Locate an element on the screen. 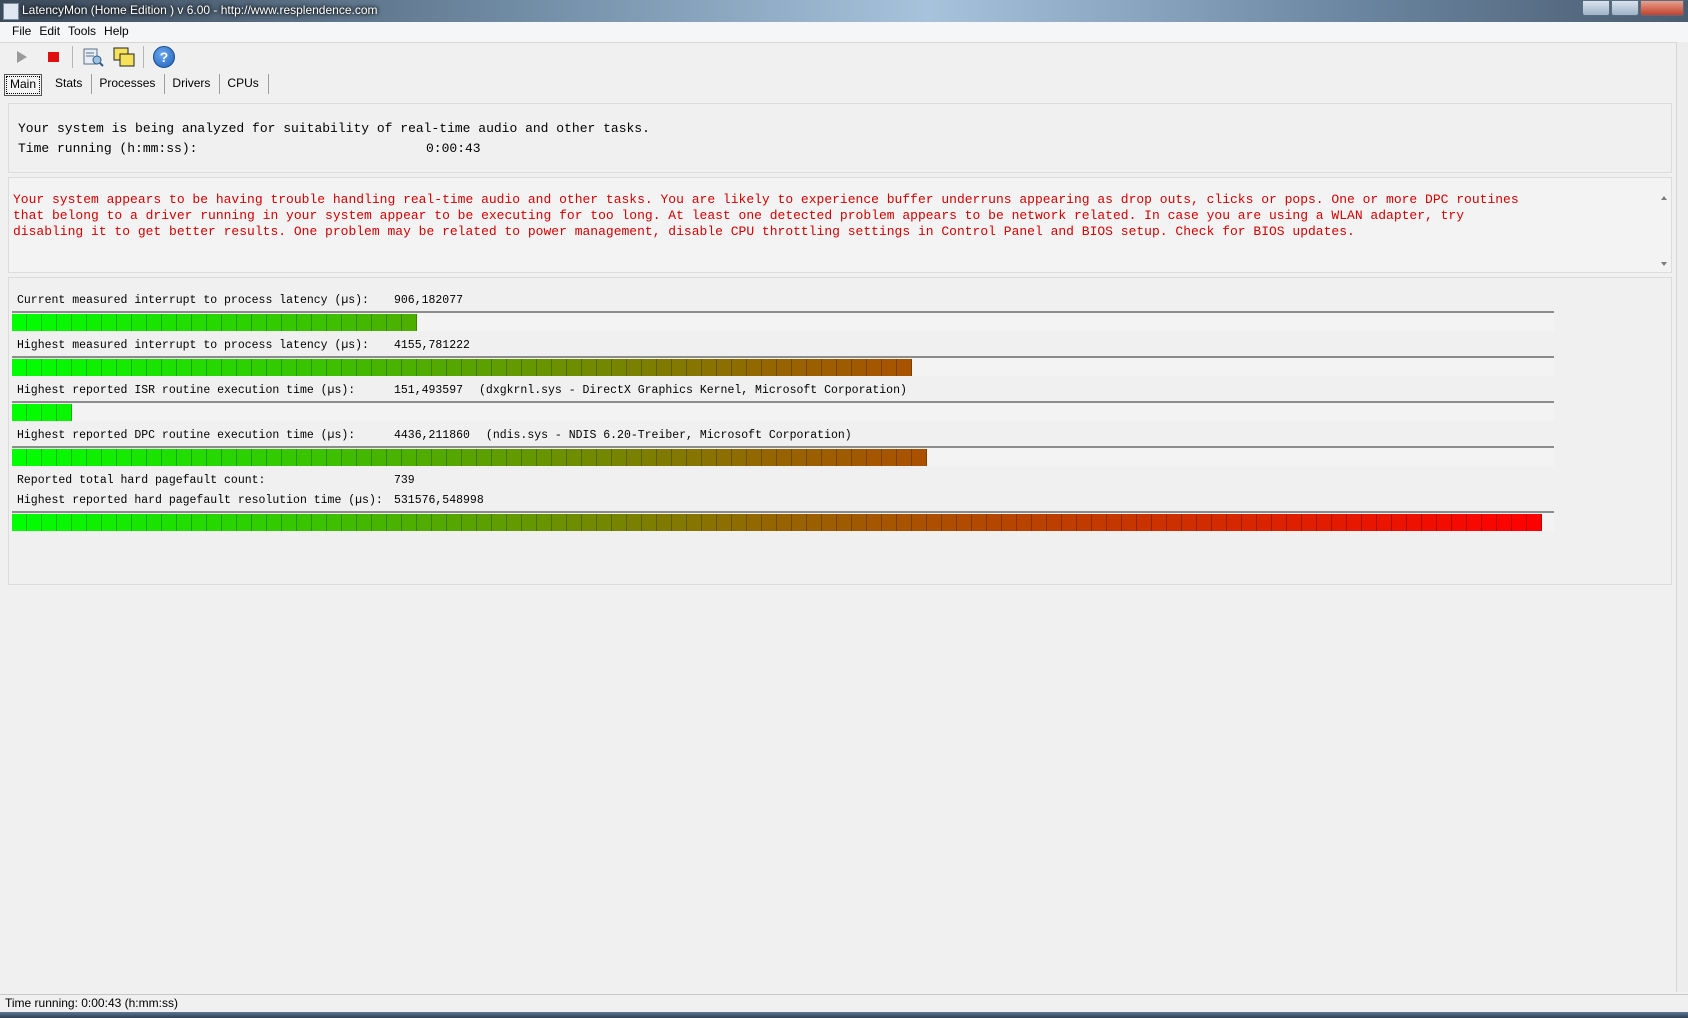 This screenshot has width=1688, height=1018. minimize-button is located at coordinates (1596, 8).